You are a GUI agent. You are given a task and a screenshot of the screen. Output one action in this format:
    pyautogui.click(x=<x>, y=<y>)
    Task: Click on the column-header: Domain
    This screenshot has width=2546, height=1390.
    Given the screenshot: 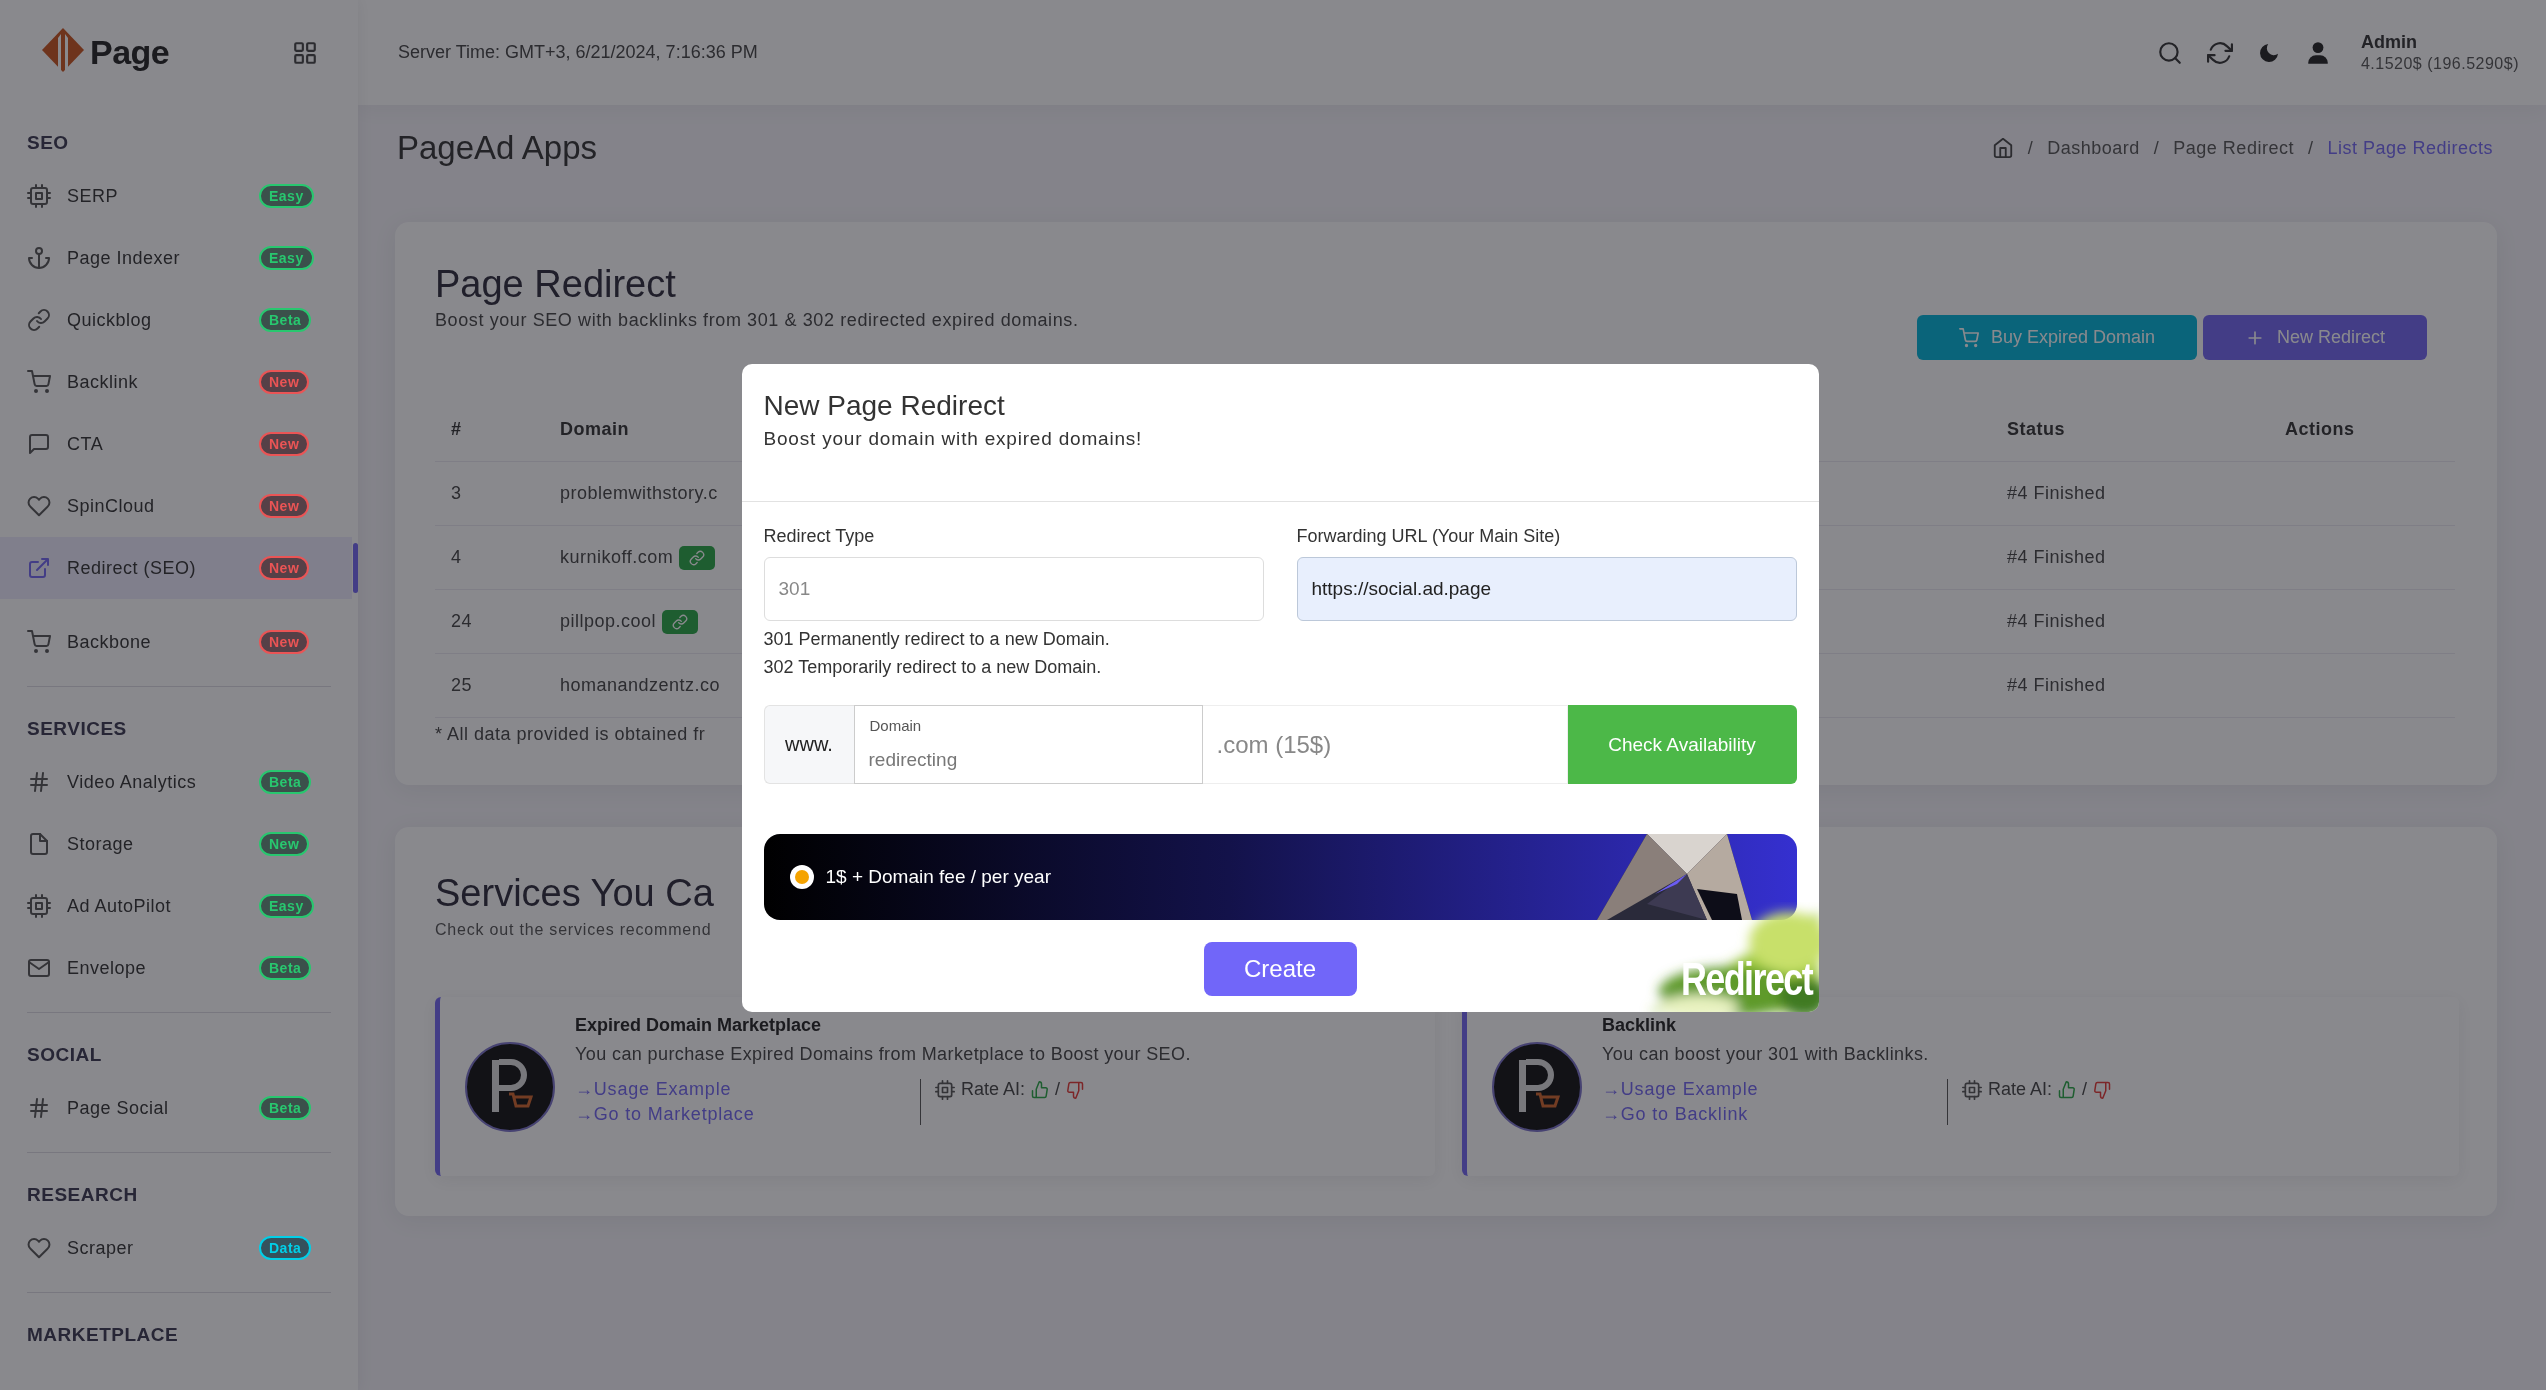 What is the action you would take?
    pyautogui.click(x=594, y=429)
    